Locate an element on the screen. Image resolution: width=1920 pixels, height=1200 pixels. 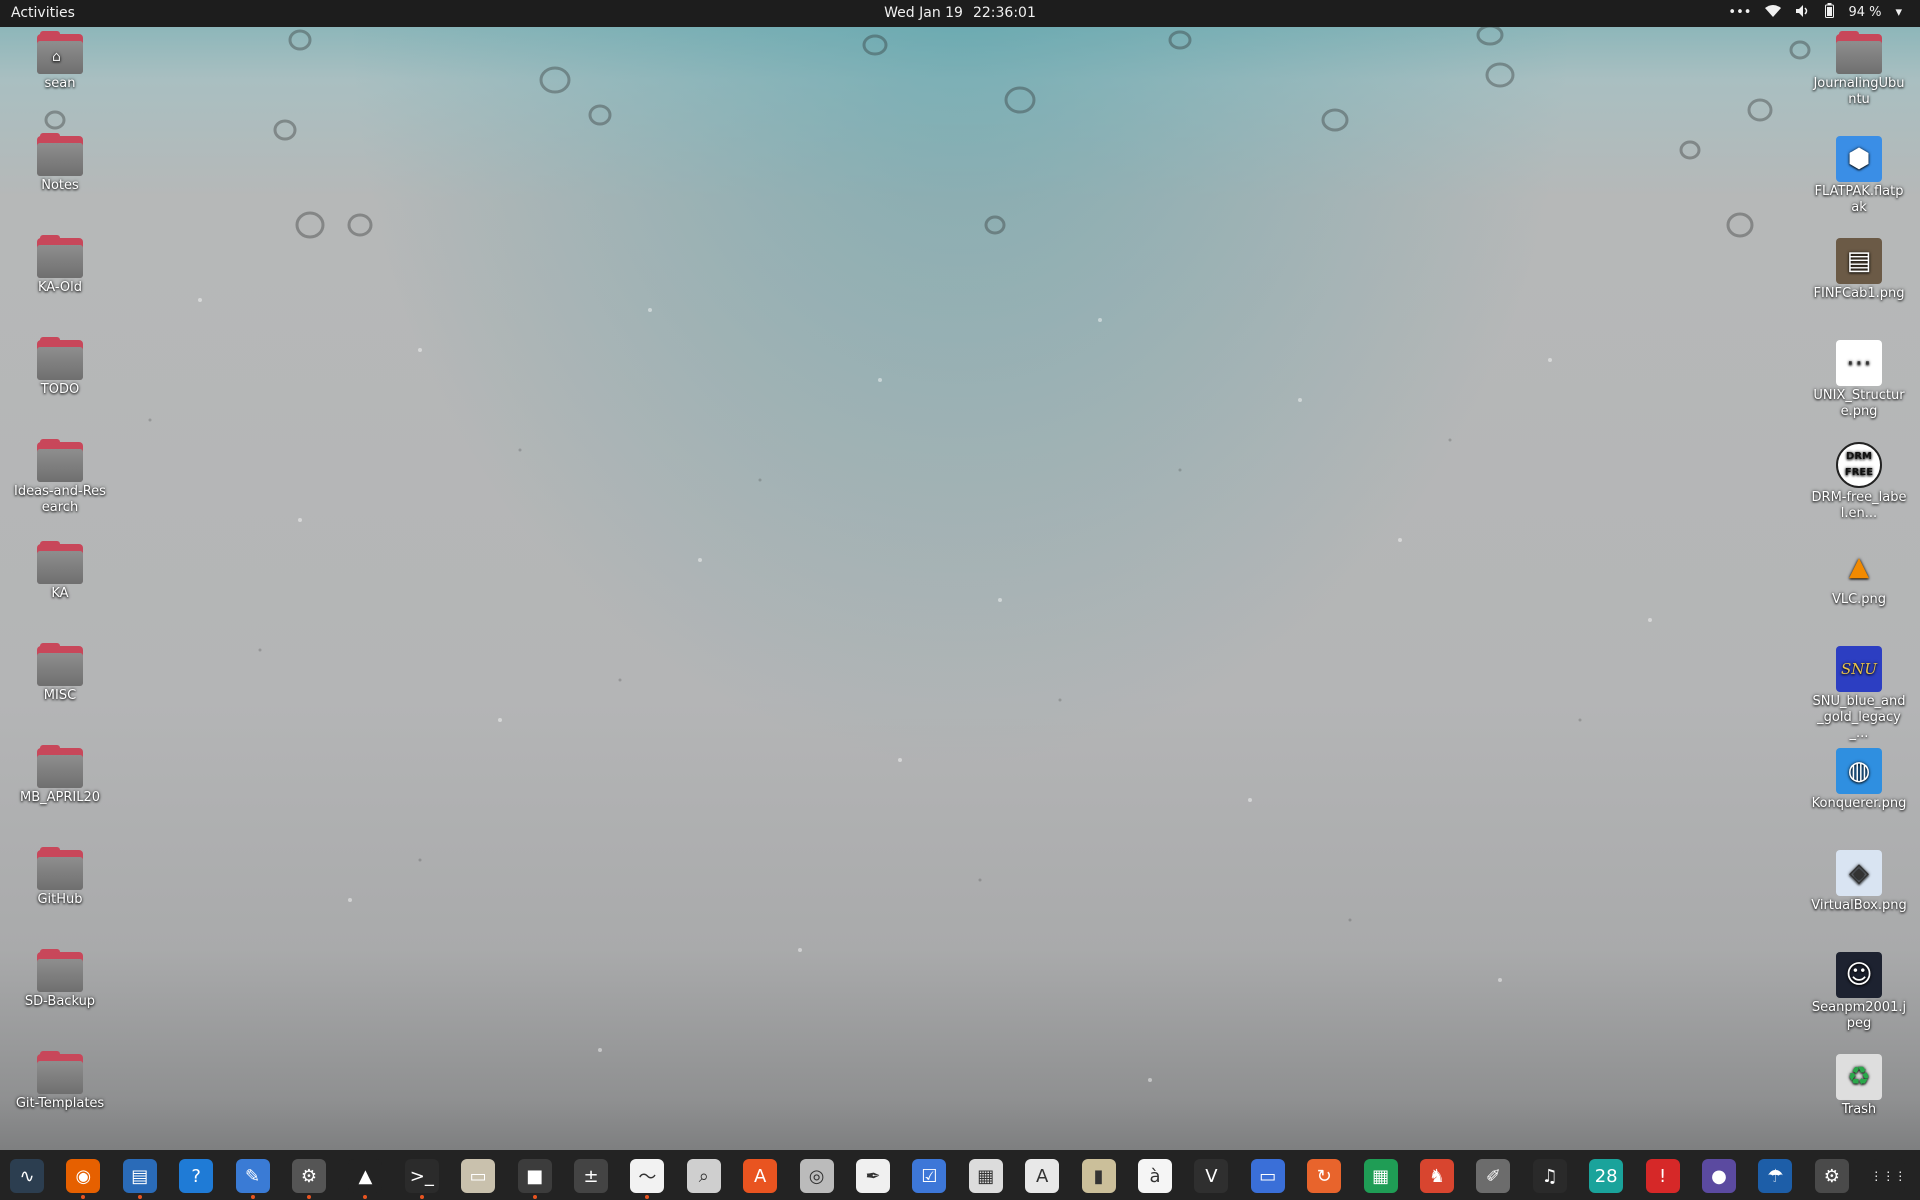
desktop-icon-ka: KA is located at coordinates (60, 571).